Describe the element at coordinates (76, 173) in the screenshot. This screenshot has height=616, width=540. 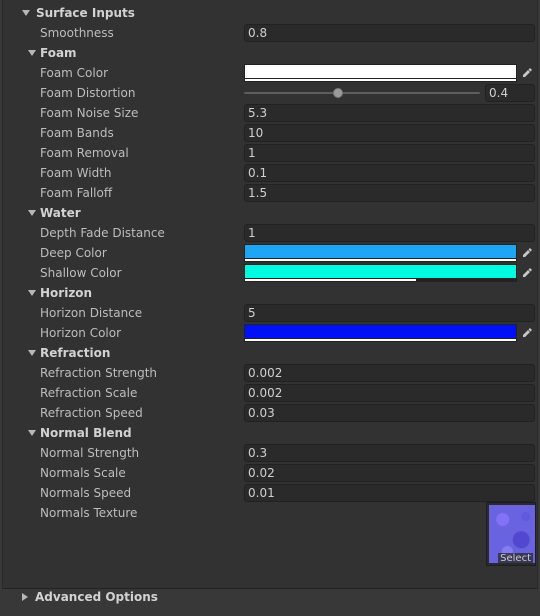
I see `foam-width-label: Foam Width` at that location.